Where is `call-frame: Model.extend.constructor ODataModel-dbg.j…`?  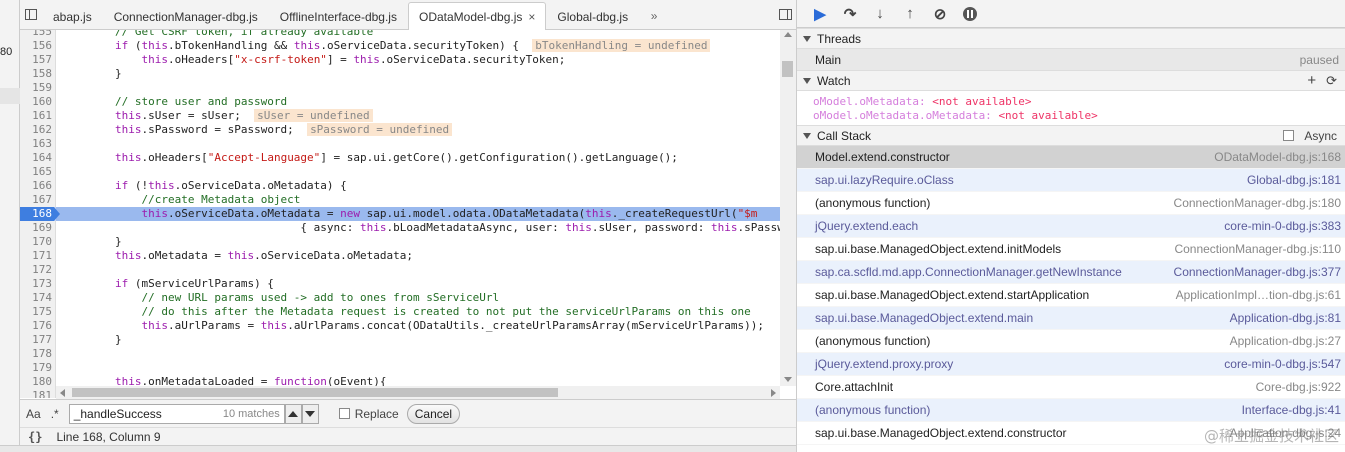
call-frame: Model.extend.constructor ODataModel-dbg.j… is located at coordinates (1071, 157).